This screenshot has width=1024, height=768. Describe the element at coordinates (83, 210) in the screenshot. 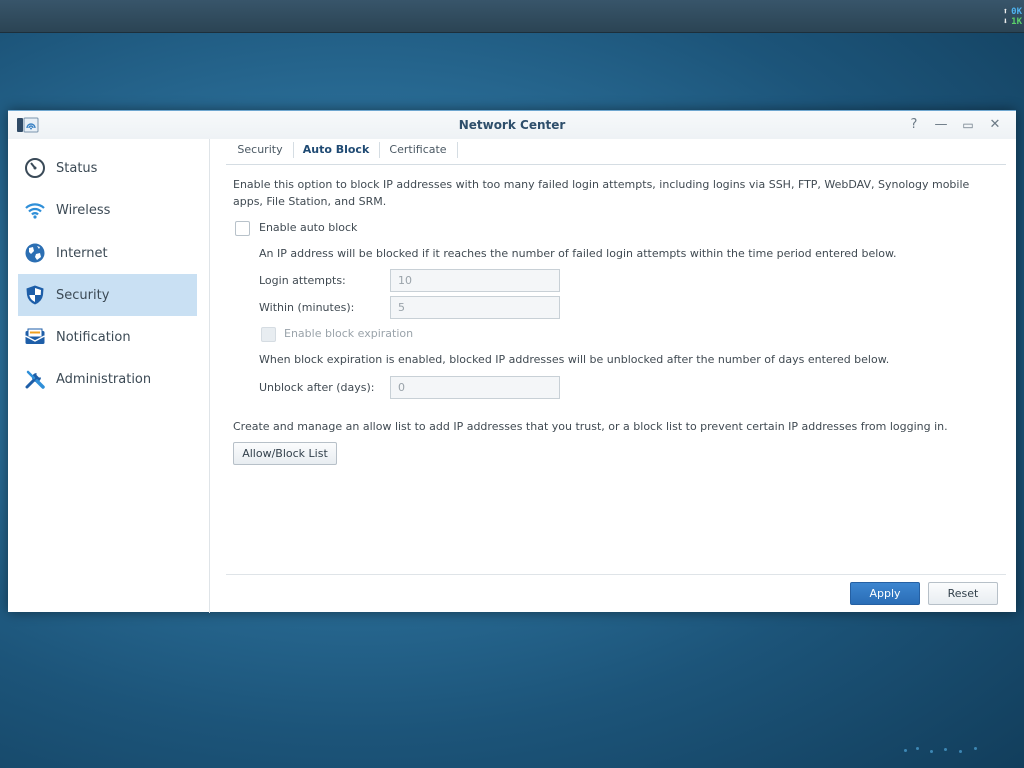

I see `sidebar-item-label: Wireless` at that location.